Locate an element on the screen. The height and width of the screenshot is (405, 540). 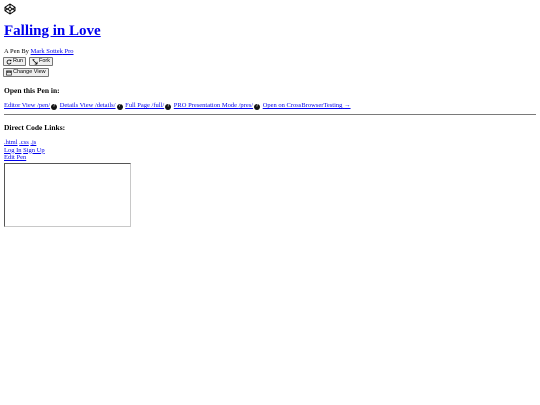
fork-label: Fork is located at coordinates (44, 61).